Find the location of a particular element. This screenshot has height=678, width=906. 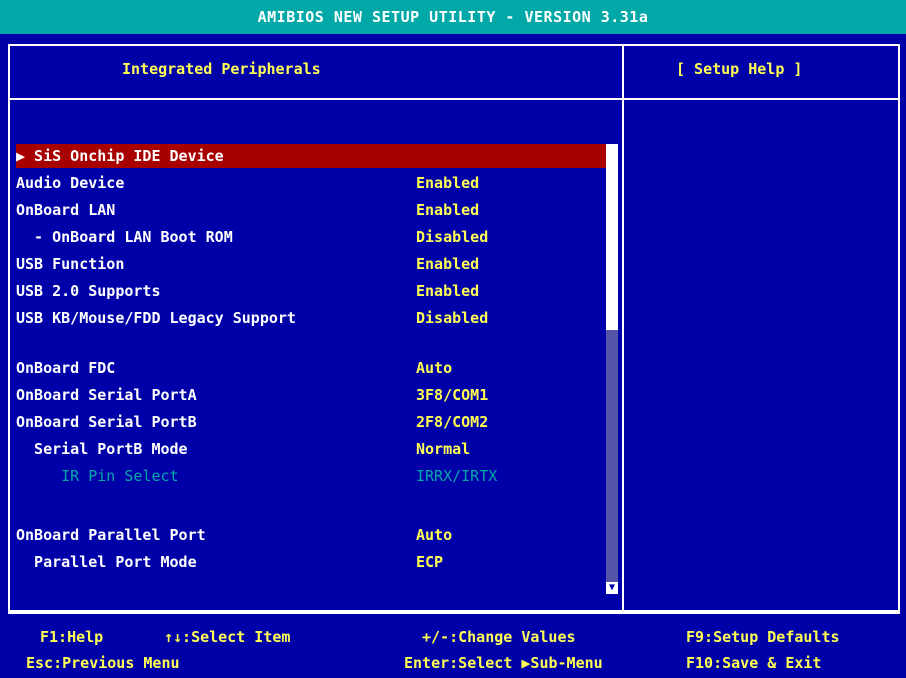

setting-label: USB Function is located at coordinates (70, 264).